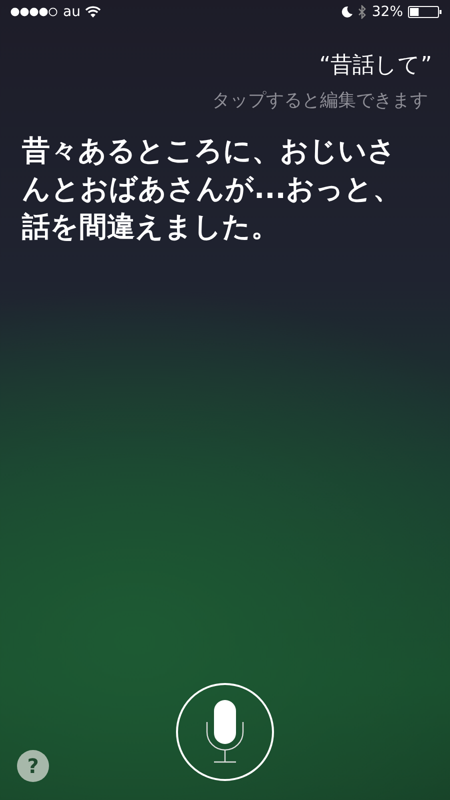 This screenshot has height=800, width=450. Describe the element at coordinates (34, 12) in the screenshot. I see `signal-icon` at that location.